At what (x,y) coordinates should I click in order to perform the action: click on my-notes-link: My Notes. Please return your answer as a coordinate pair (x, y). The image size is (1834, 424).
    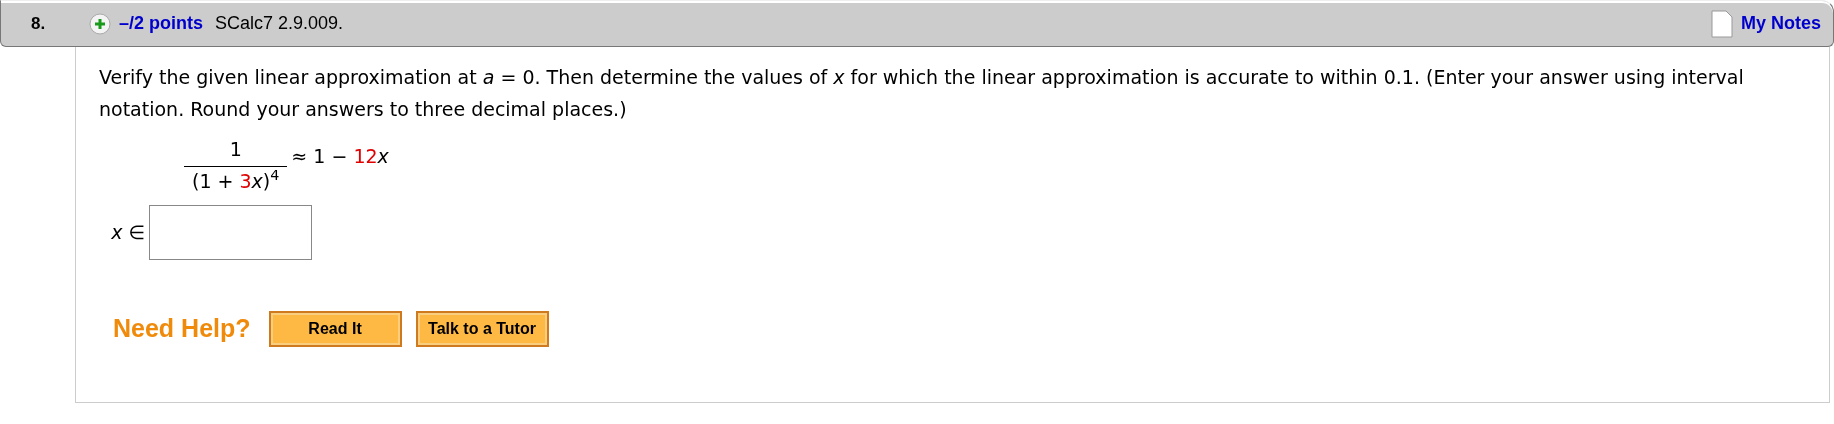
    Looking at the image, I should click on (1781, 23).